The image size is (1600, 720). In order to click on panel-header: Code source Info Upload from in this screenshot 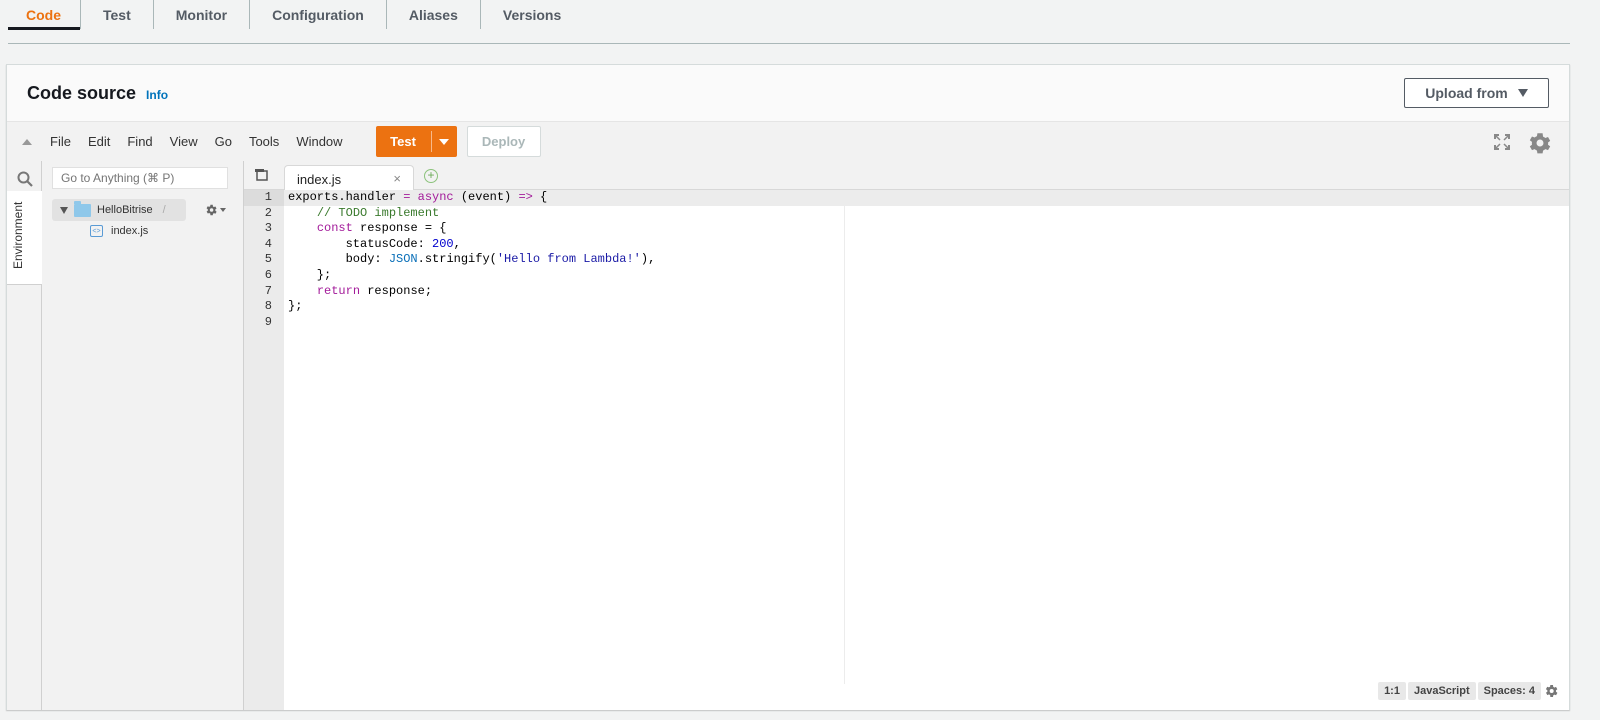, I will do `click(788, 93)`.